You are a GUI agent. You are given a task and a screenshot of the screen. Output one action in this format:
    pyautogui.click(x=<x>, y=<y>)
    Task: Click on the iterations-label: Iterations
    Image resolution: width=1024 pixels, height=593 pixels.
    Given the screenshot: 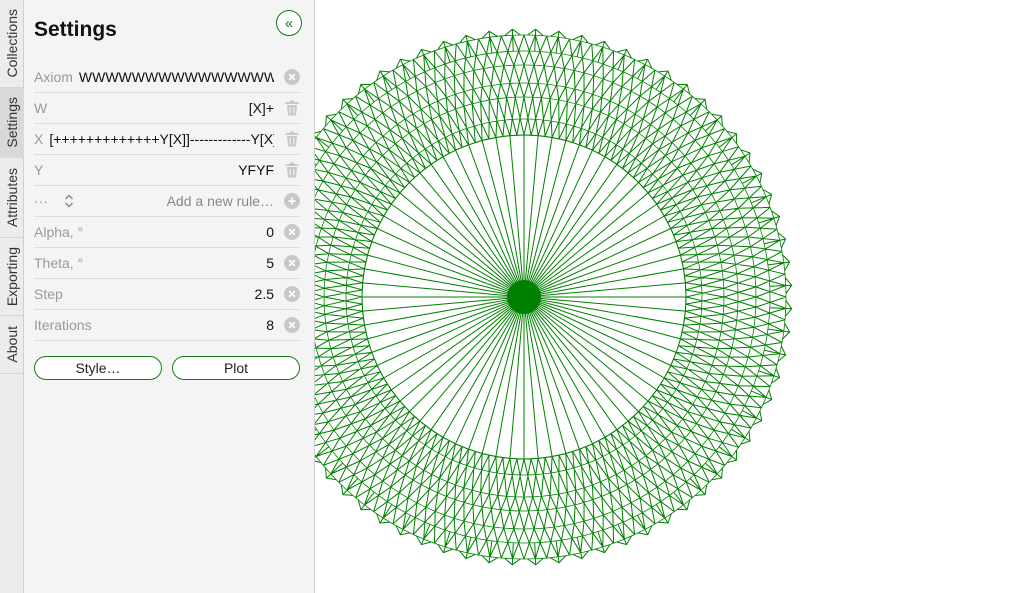 What is the action you would take?
    pyautogui.click(x=63, y=325)
    